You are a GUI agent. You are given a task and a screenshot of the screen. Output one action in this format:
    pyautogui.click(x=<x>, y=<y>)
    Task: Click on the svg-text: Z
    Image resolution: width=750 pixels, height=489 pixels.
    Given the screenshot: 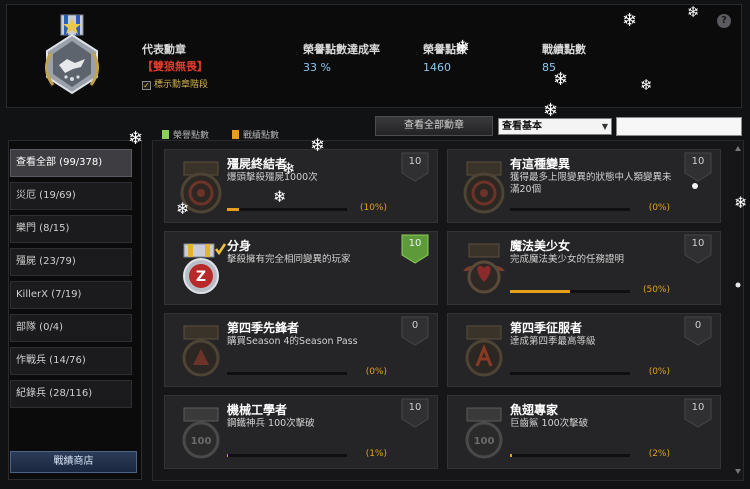 What is the action you would take?
    pyautogui.click(x=201, y=277)
    